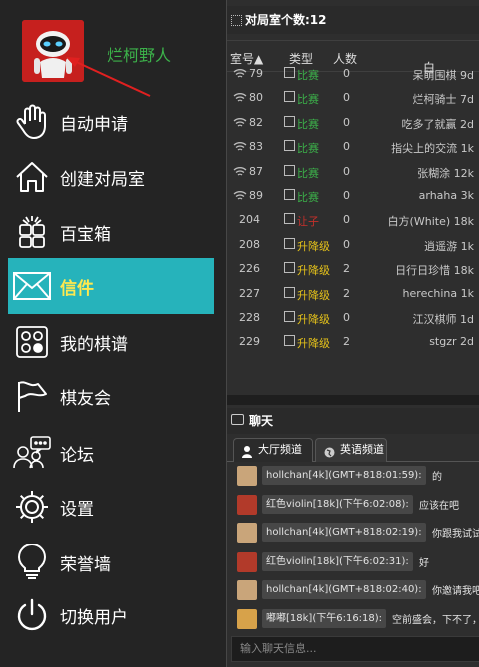 This screenshot has width=479, height=667. I want to click on white-player: herechina 1k, so click(438, 293).